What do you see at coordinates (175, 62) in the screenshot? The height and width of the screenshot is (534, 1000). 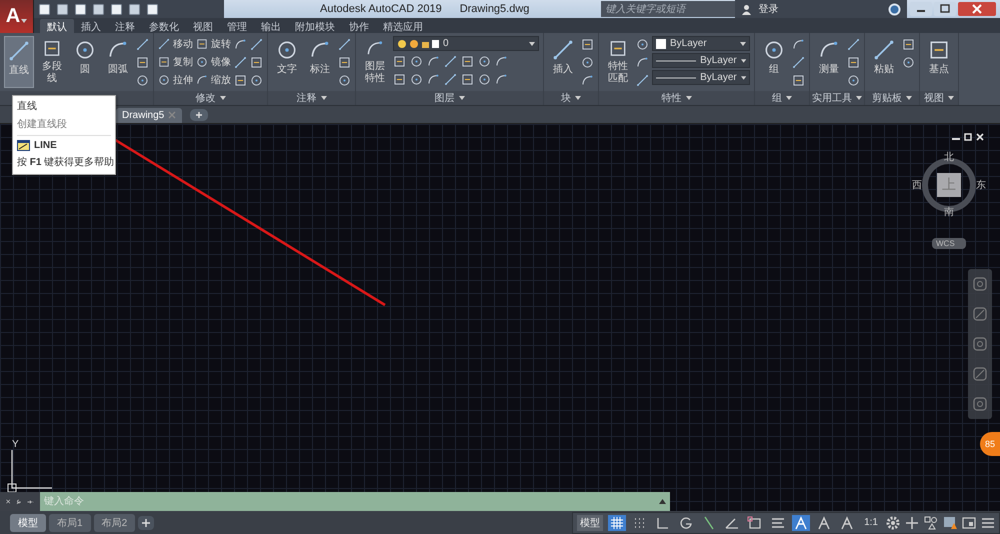 I see `tool-button: 复制` at bounding box center [175, 62].